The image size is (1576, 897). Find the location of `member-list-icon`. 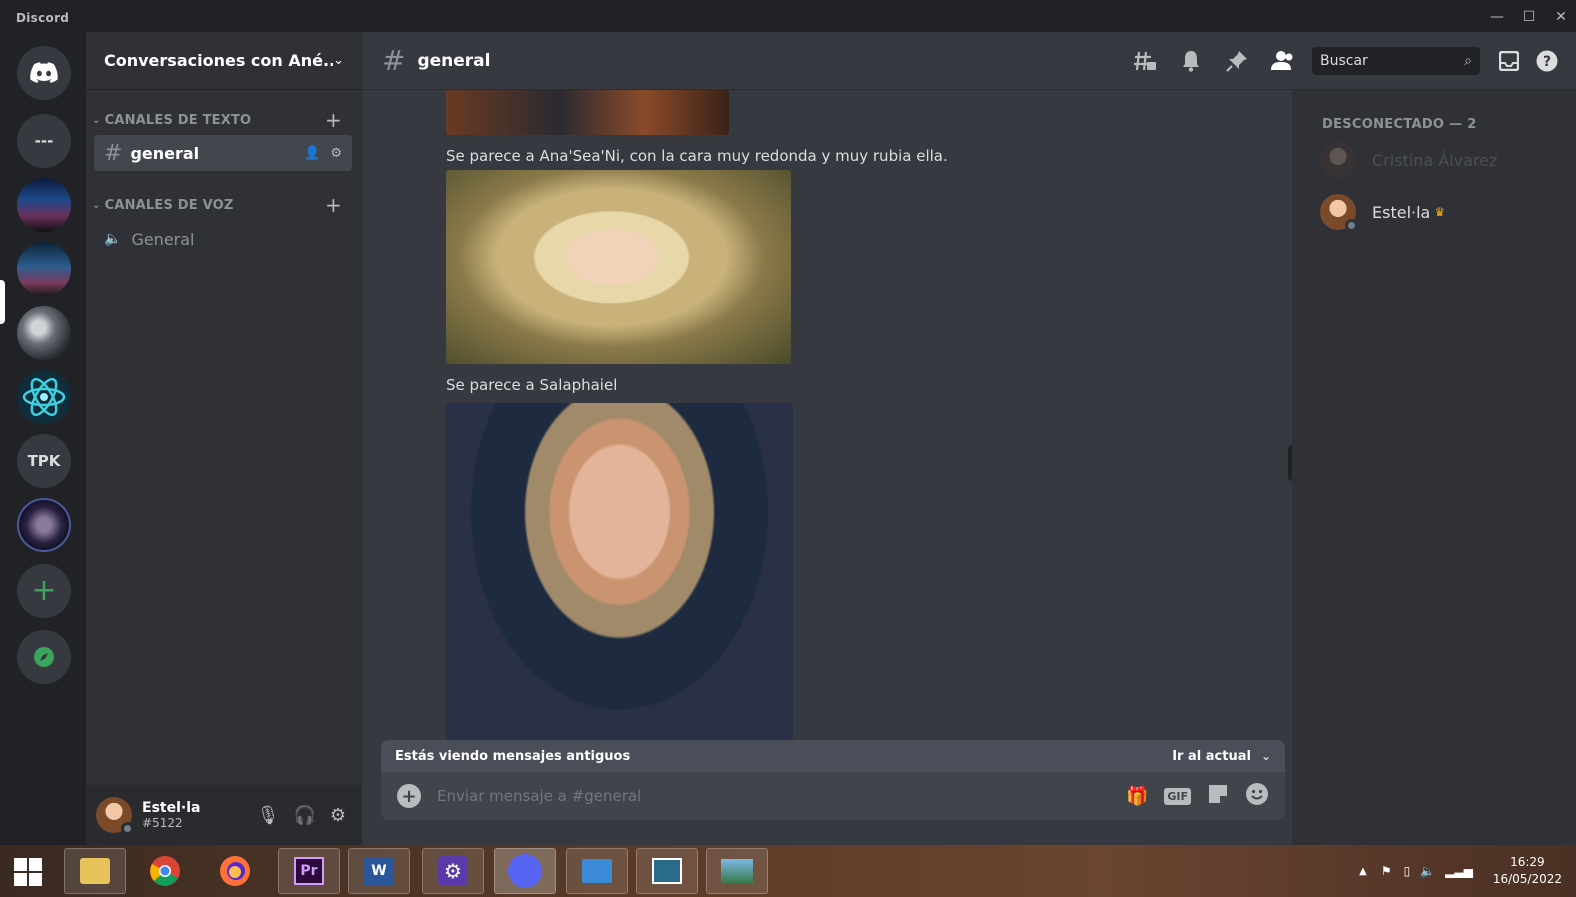

member-list-icon is located at coordinates (1283, 61).